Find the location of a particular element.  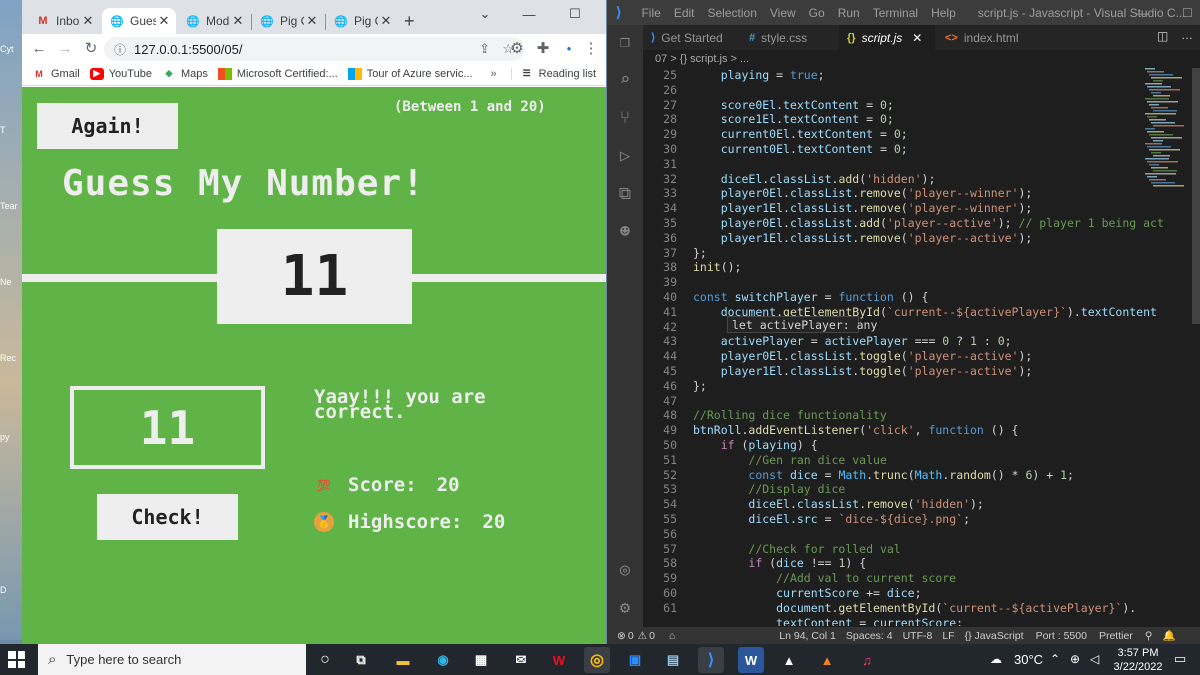

minimap is located at coordinates (1168, 128).